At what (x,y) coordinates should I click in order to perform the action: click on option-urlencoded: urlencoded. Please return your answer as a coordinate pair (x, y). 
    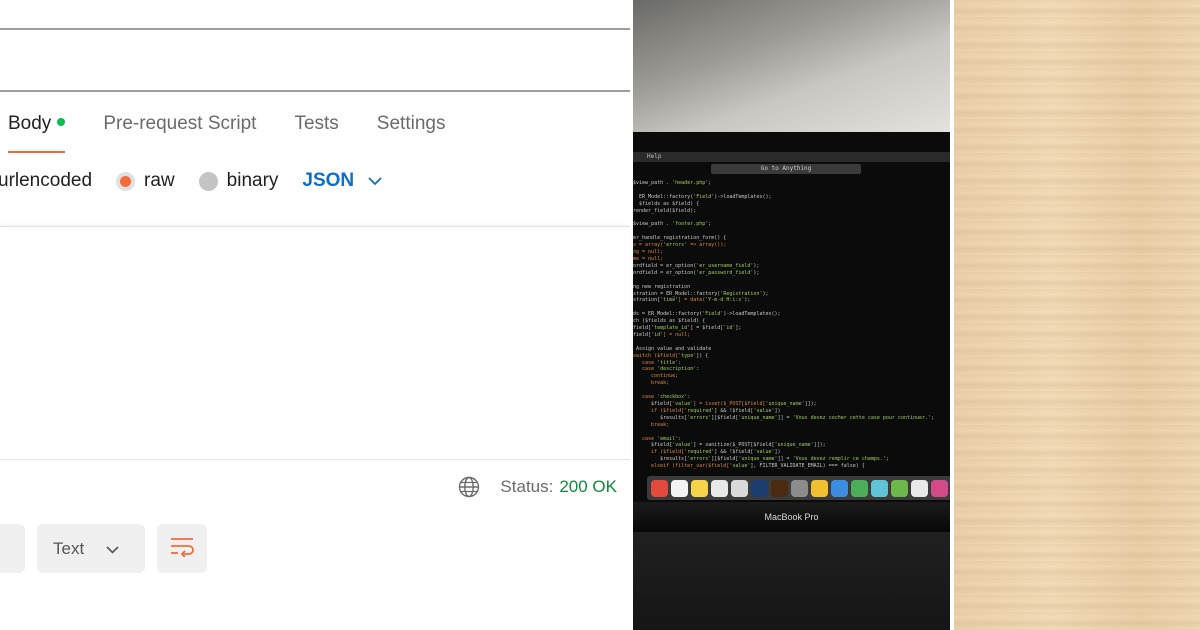
    Looking at the image, I should click on (46, 181).